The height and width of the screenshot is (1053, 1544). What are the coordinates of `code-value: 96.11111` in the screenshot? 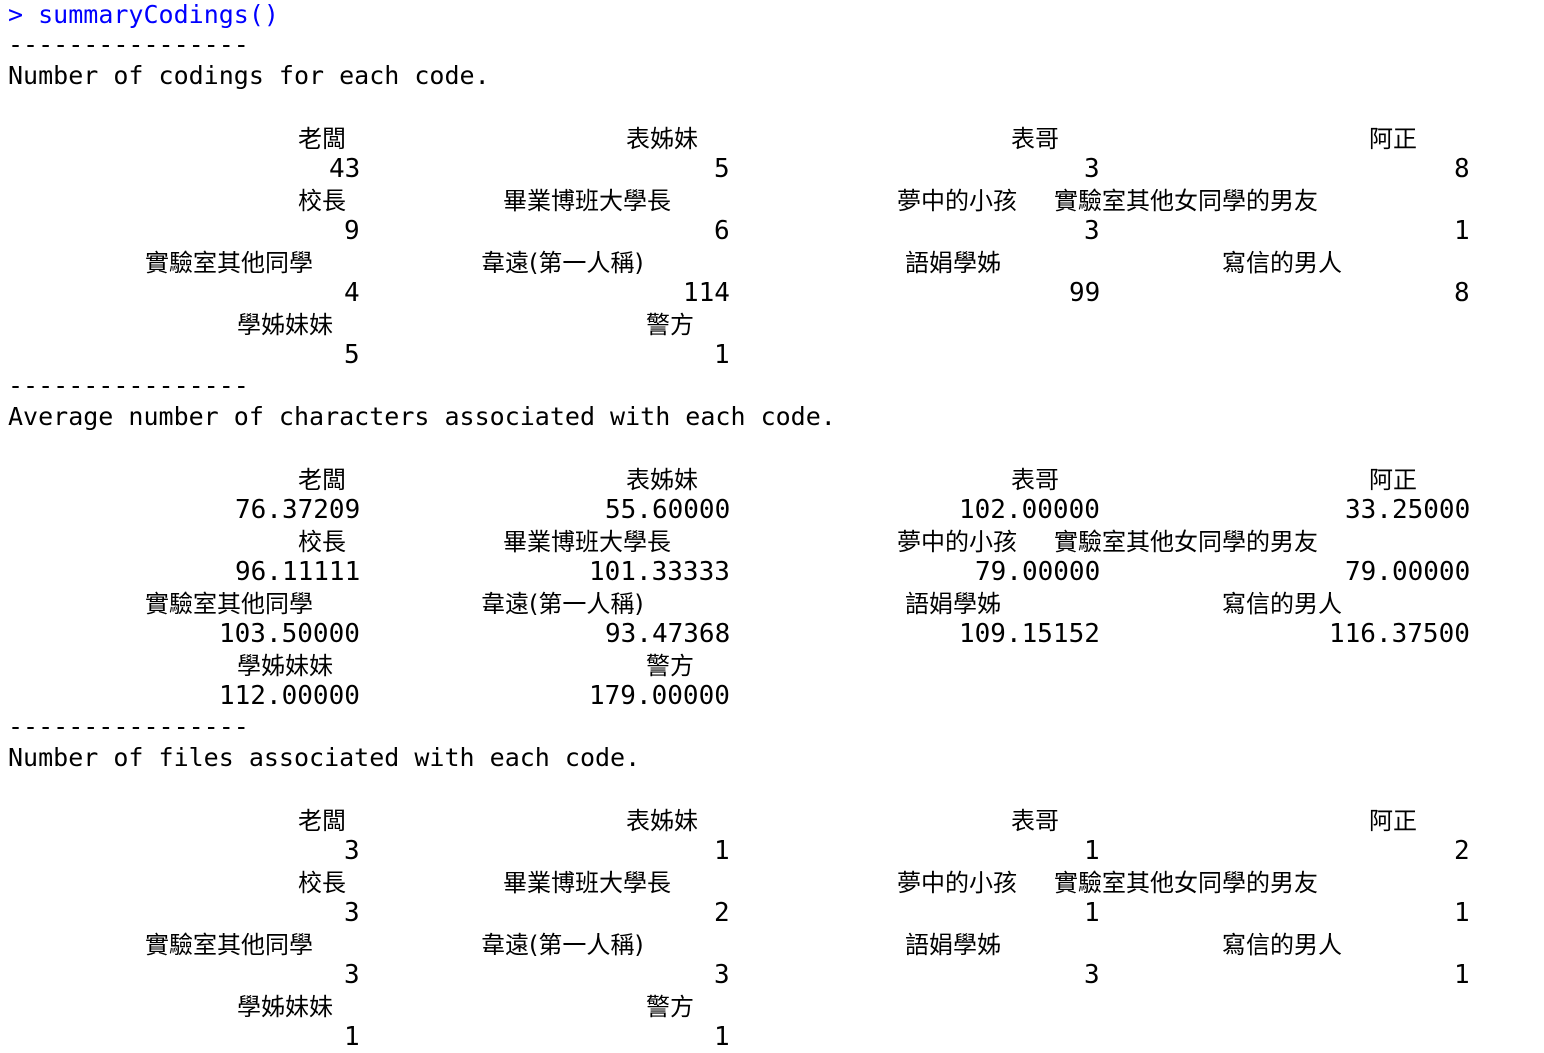 It's located at (298, 572).